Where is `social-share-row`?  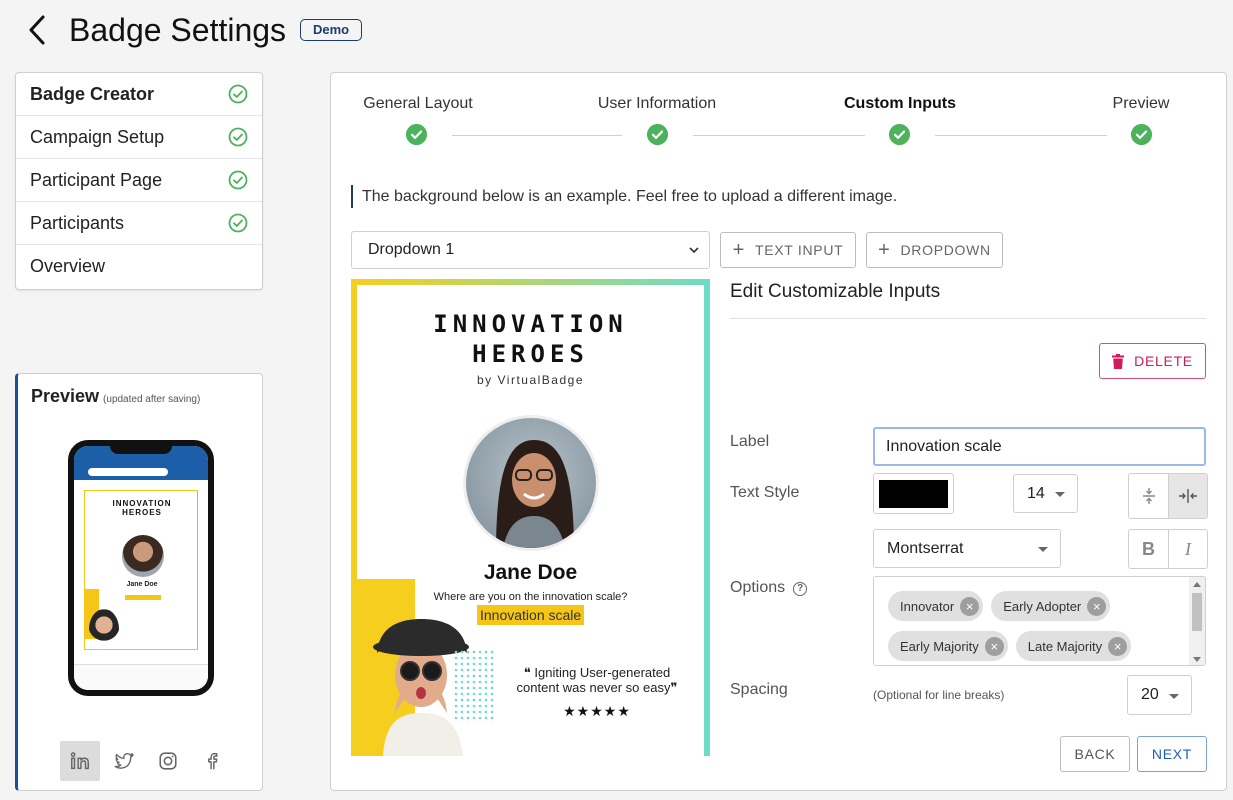 social-share-row is located at coordinates (146, 761).